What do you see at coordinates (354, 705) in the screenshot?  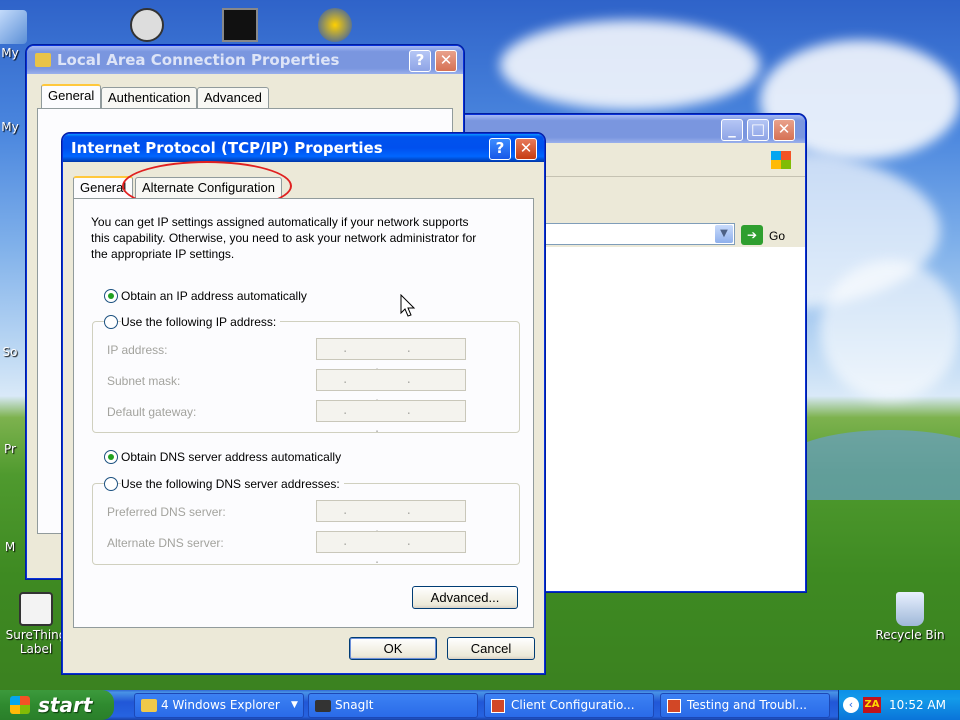 I see `taskbar-item-label: SnagIt` at bounding box center [354, 705].